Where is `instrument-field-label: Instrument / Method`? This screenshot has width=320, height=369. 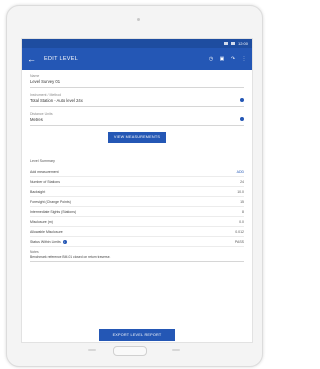
instrument-field-label: Instrument / Method is located at coordinates (46, 95).